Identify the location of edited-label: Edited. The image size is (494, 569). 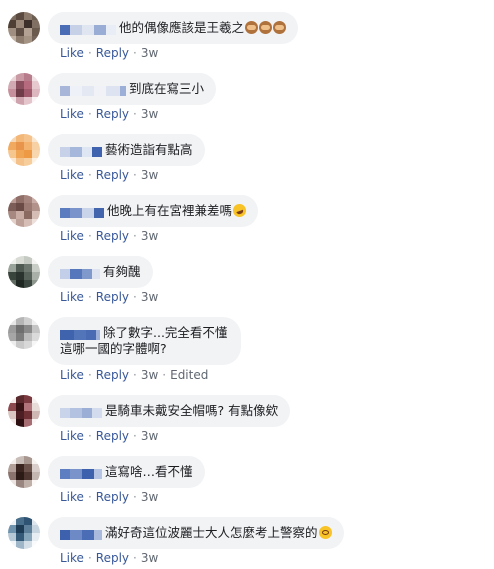
(189, 375).